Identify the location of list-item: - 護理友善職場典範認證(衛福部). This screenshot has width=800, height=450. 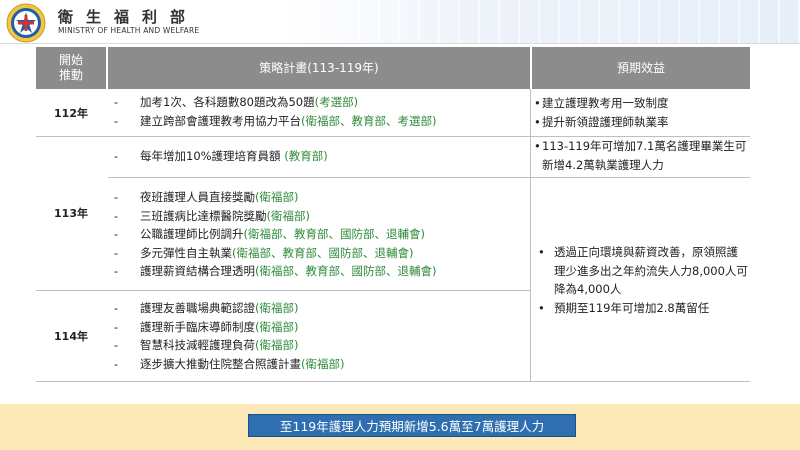
(206, 308).